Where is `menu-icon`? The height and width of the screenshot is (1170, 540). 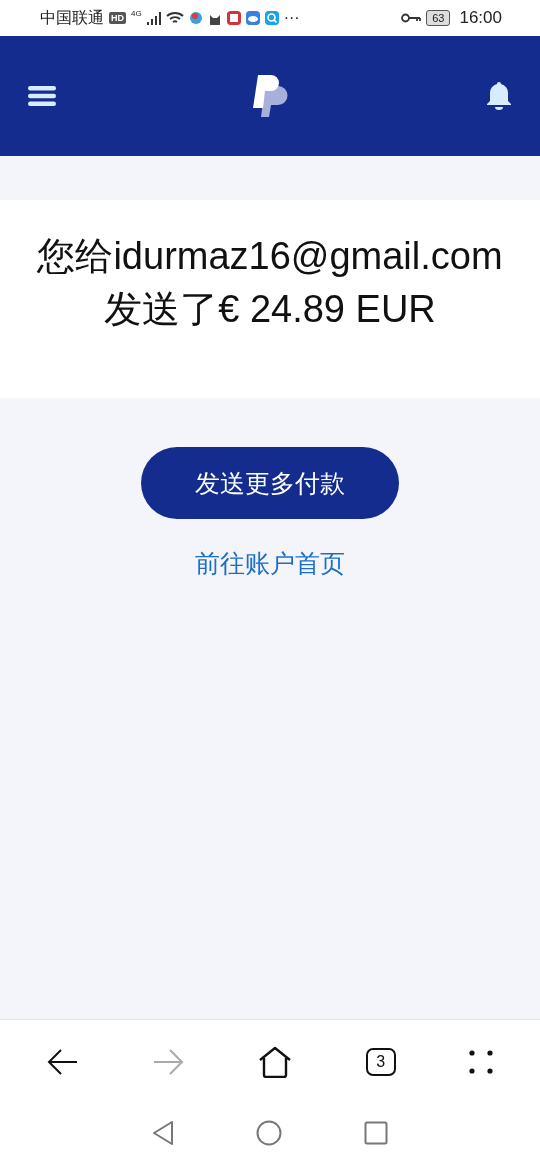
menu-icon is located at coordinates (42, 96).